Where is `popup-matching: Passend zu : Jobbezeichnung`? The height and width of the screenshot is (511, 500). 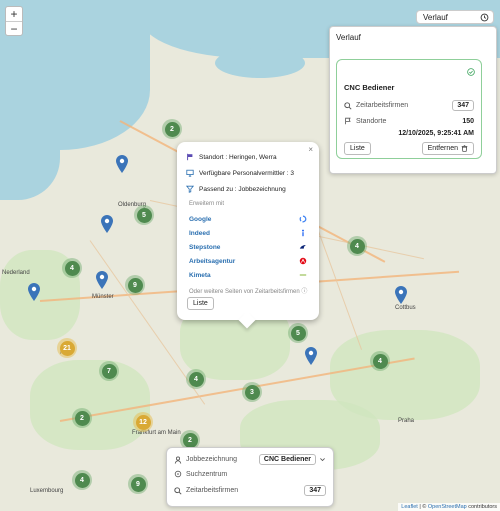
popup-matching: Passend zu : Jobbezeichnung is located at coordinates (242, 189).